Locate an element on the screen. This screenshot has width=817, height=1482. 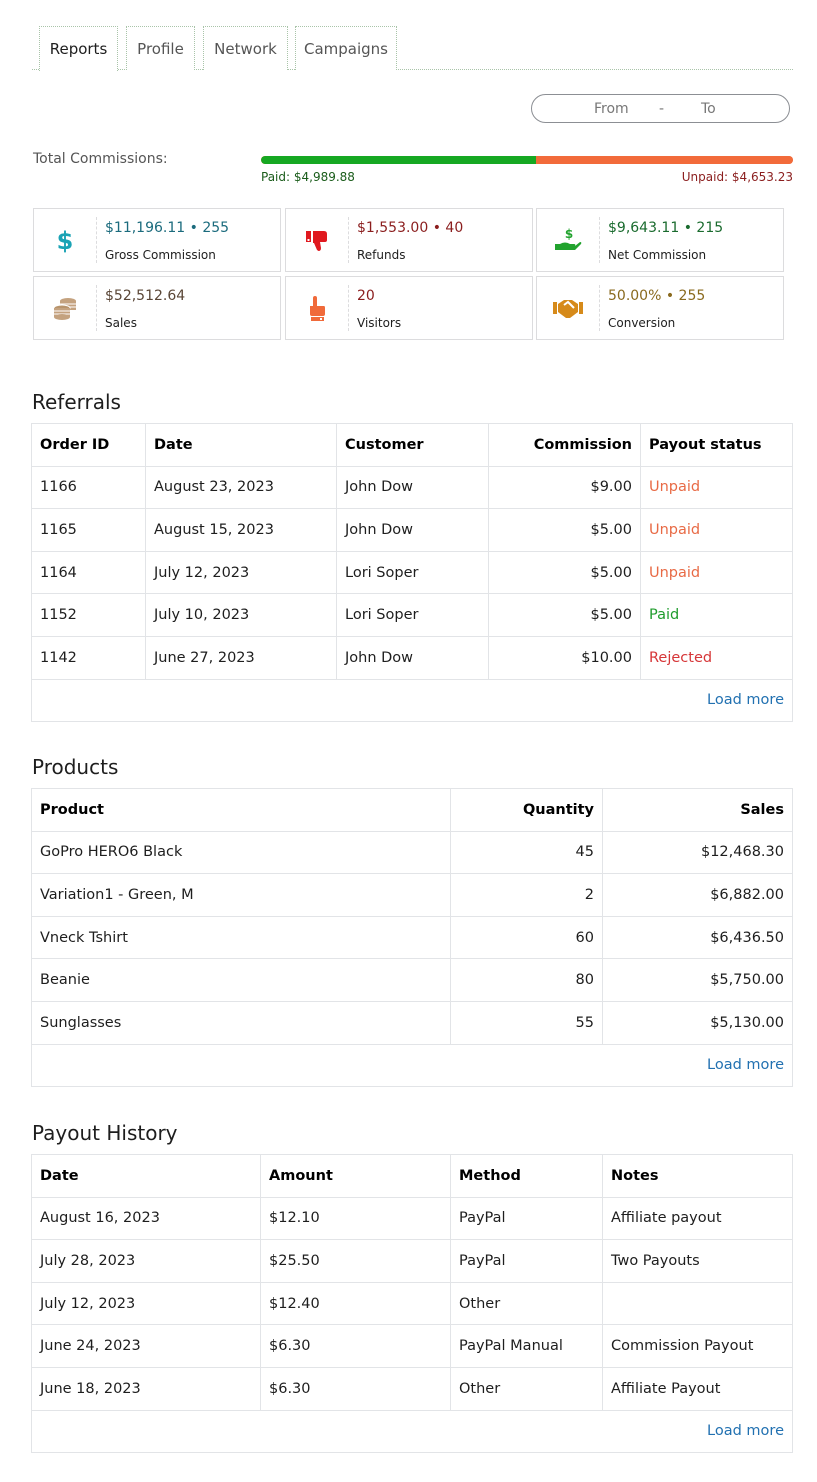
column-header-notes: Notes is located at coordinates (697, 1176).